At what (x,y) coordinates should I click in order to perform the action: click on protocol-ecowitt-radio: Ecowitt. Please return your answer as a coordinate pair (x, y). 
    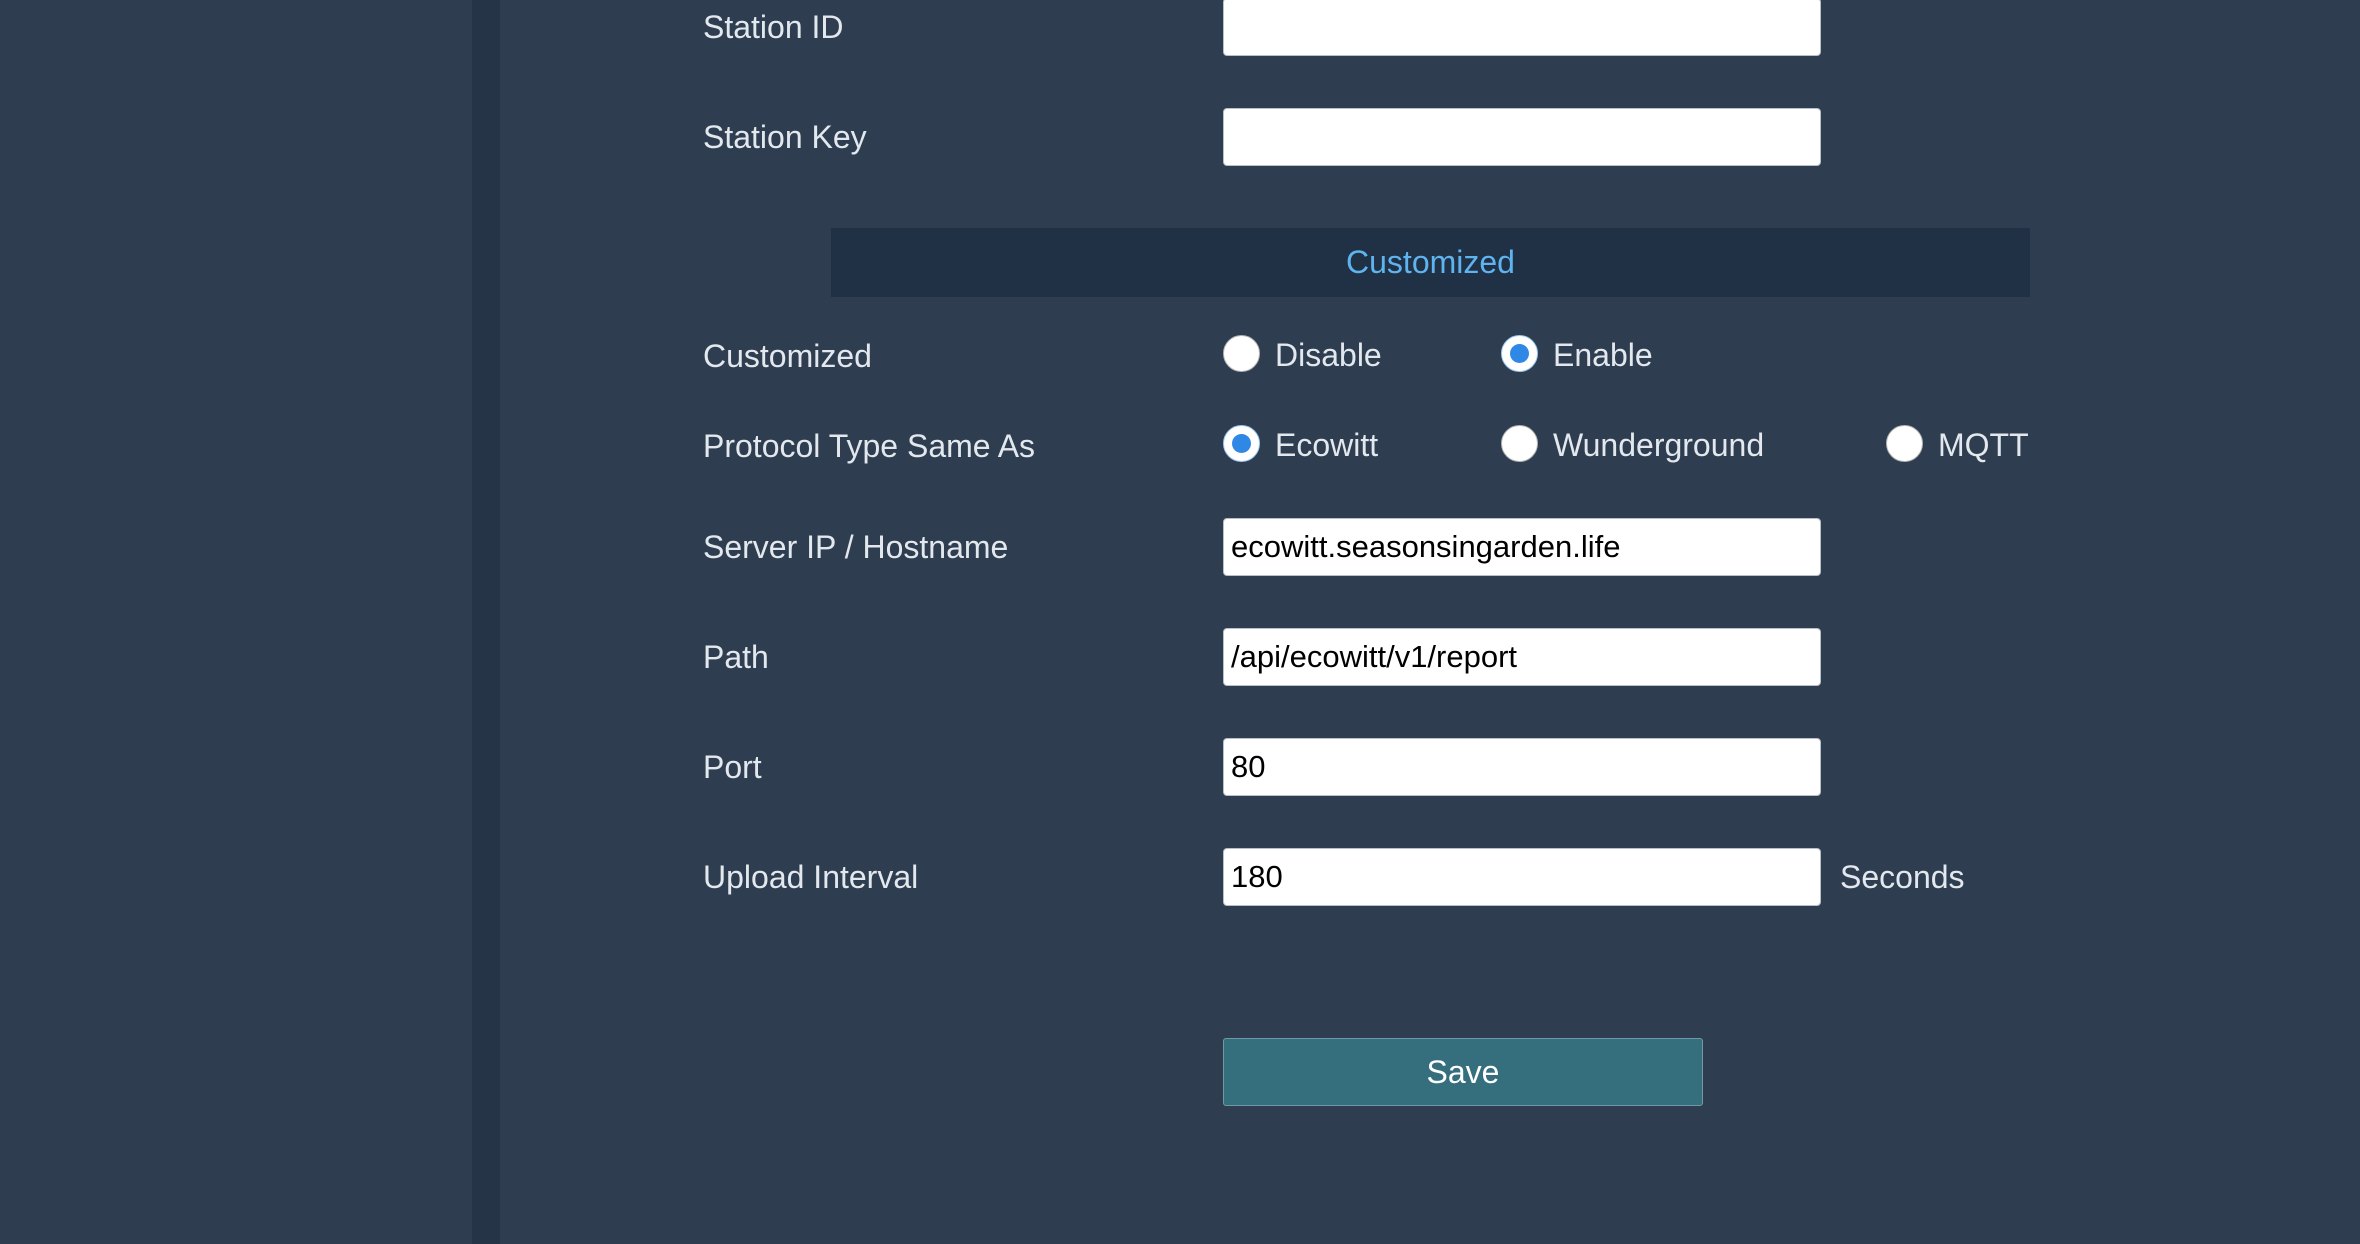
    Looking at the image, I should click on (1301, 444).